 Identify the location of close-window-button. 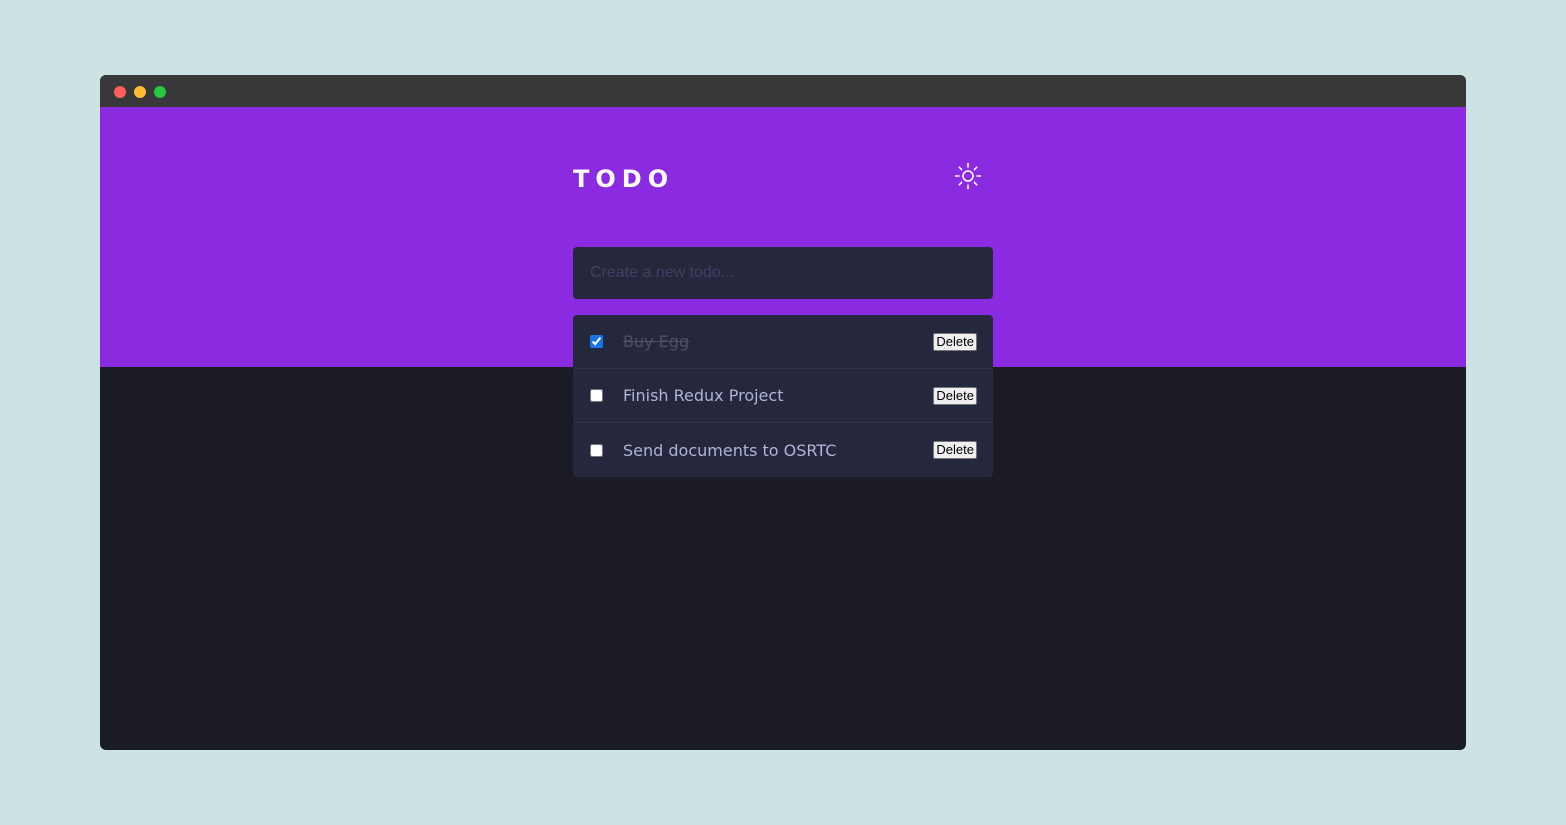
(120, 92).